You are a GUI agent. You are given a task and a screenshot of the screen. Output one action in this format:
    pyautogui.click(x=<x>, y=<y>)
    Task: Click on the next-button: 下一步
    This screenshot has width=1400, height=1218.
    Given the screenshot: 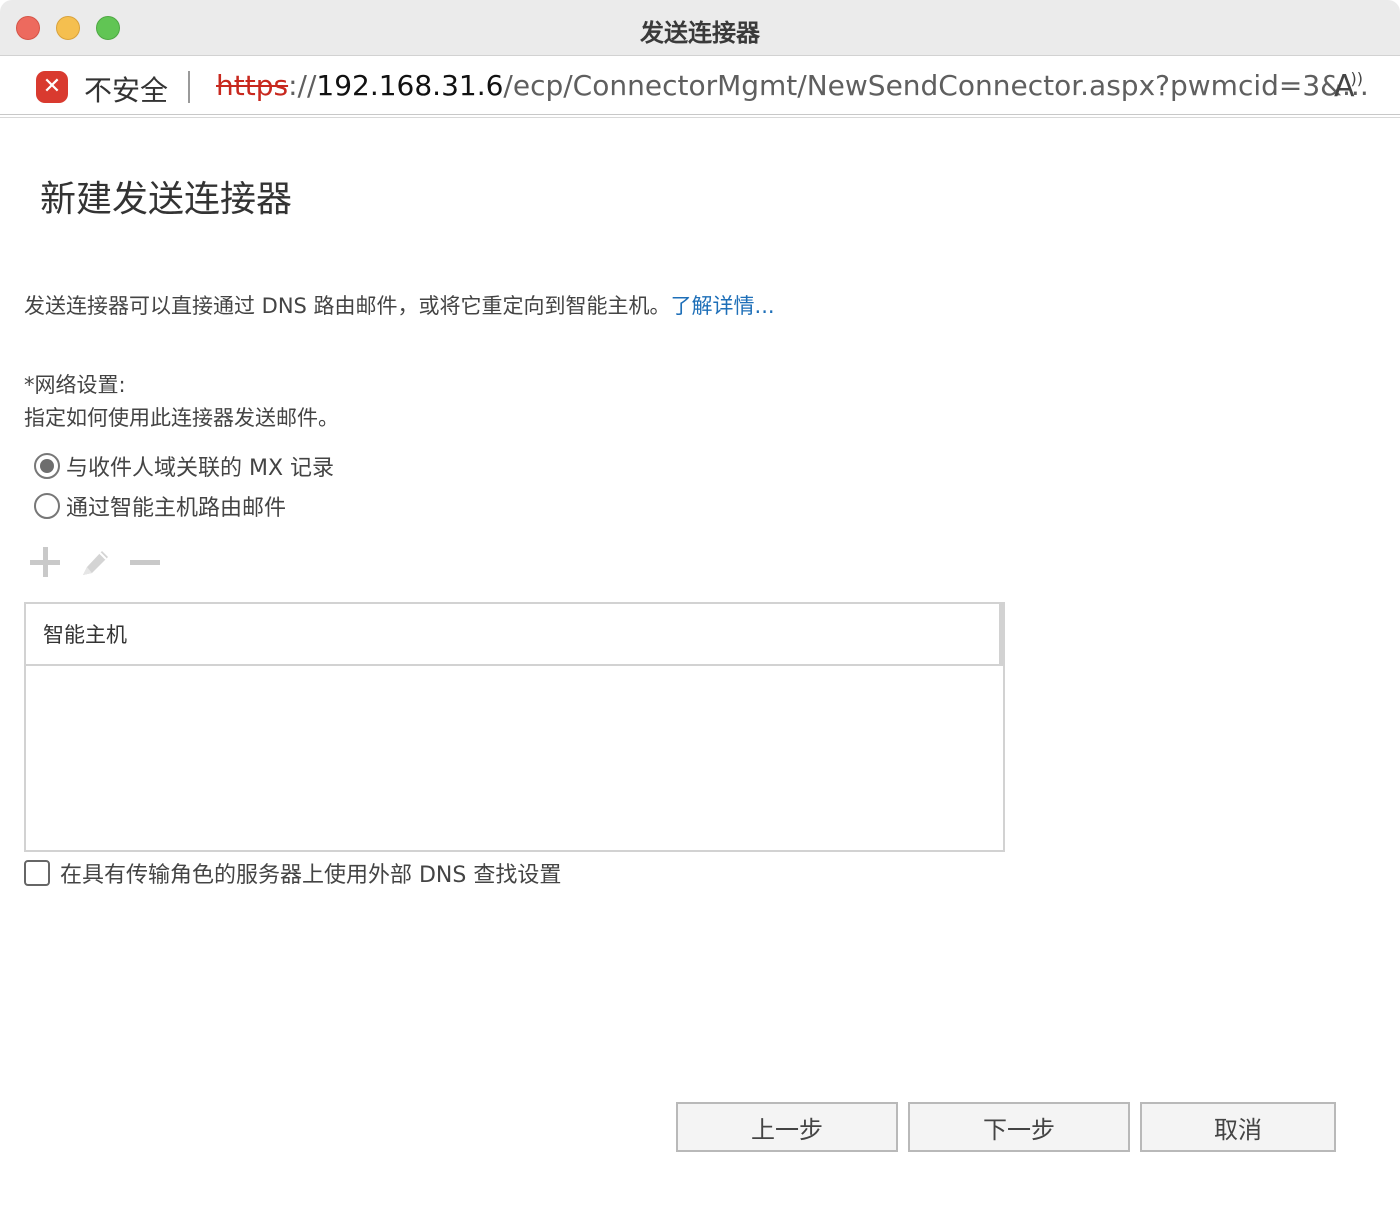 What is the action you would take?
    pyautogui.click(x=1019, y=1127)
    